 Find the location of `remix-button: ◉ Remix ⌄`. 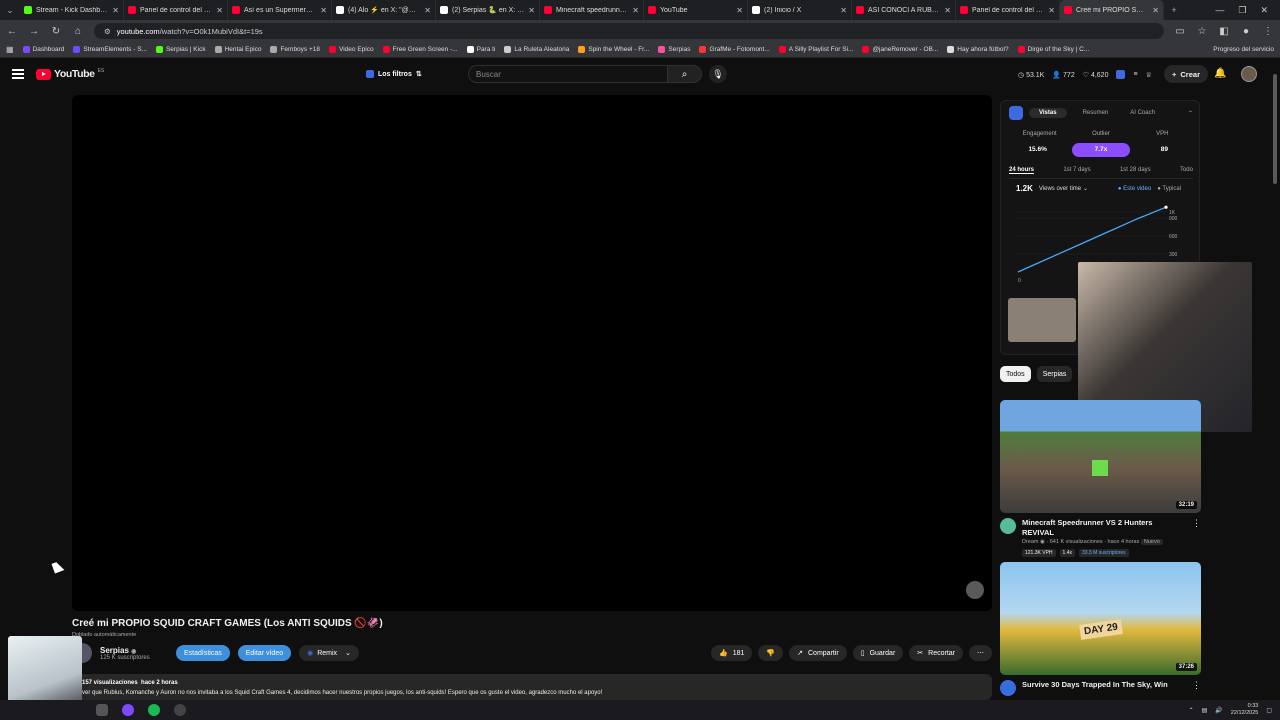

remix-button: ◉ Remix ⌄ is located at coordinates (329, 653).